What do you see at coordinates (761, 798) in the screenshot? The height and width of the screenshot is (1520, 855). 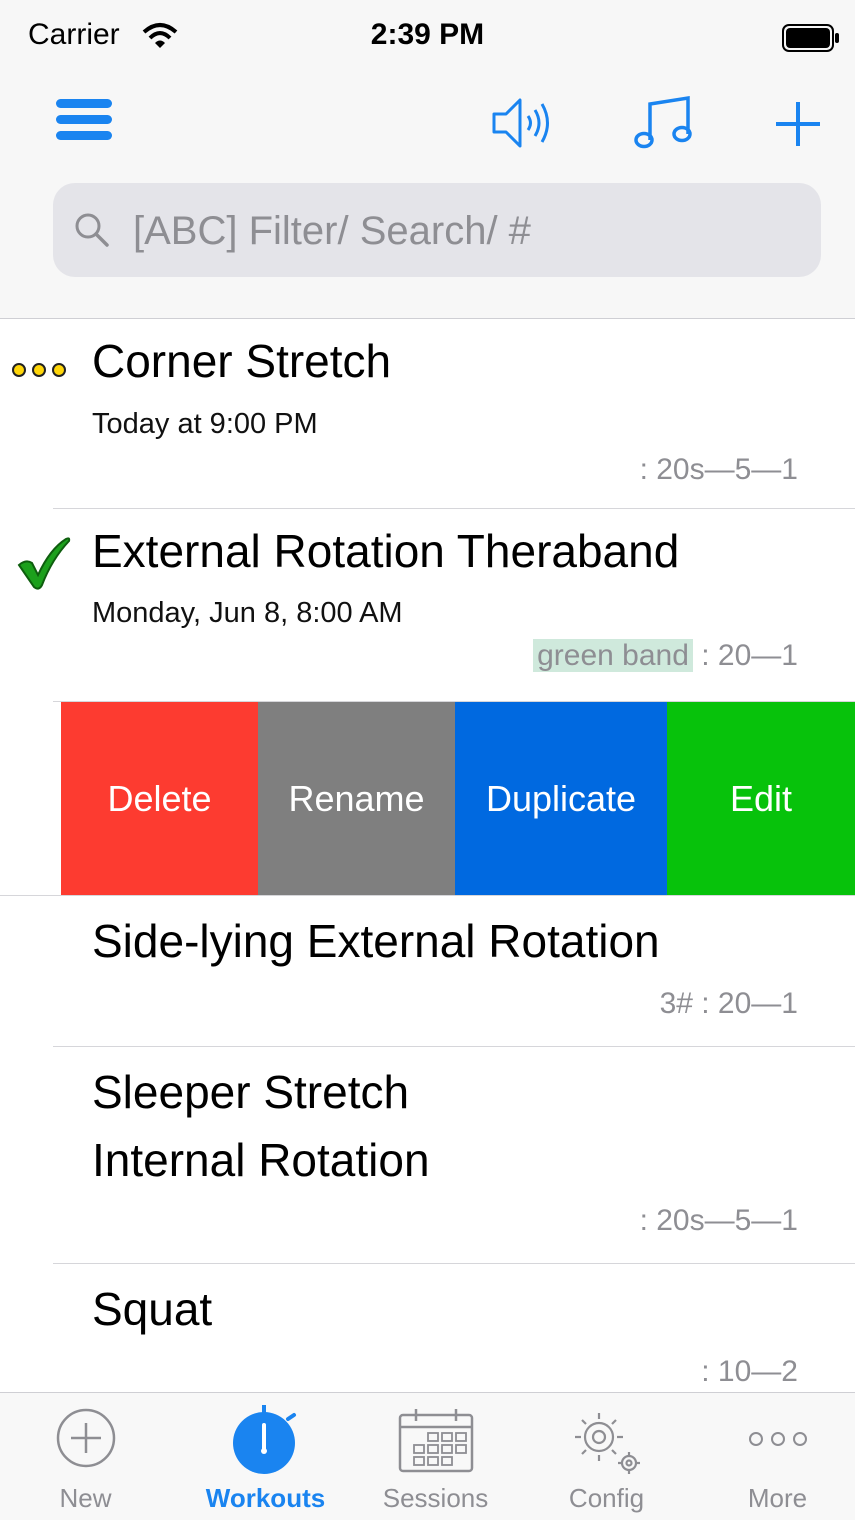 I see `edit-button: Edit` at bounding box center [761, 798].